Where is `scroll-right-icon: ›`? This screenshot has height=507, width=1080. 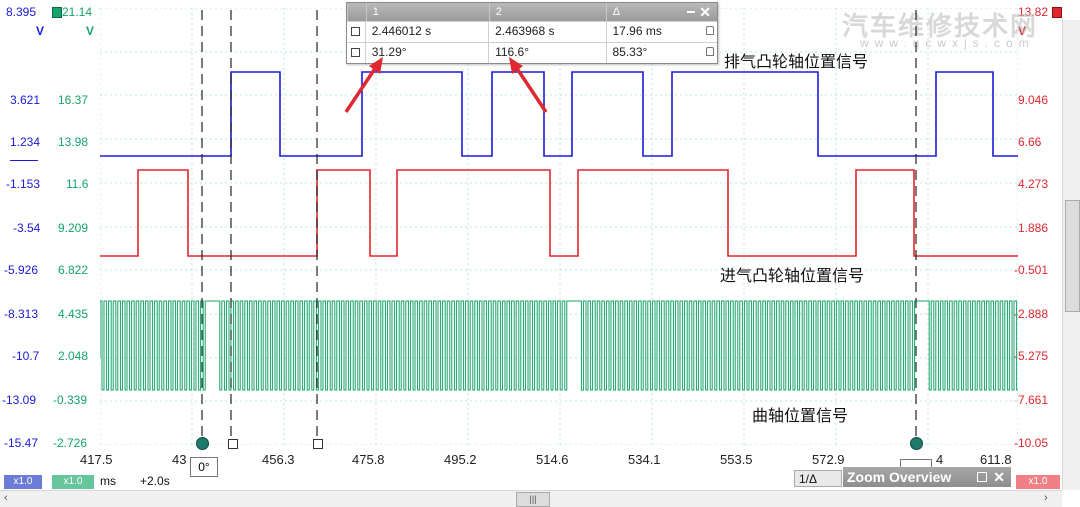 scroll-right-icon: › is located at coordinates (1046, 498).